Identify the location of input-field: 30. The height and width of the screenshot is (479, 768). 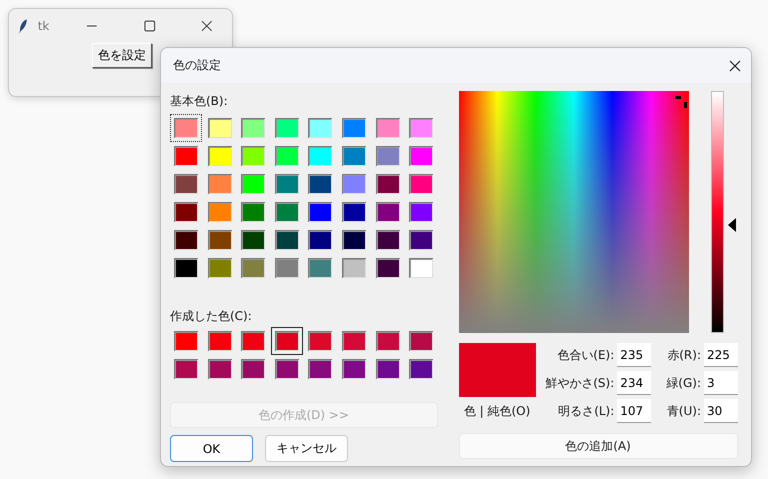
(721, 411).